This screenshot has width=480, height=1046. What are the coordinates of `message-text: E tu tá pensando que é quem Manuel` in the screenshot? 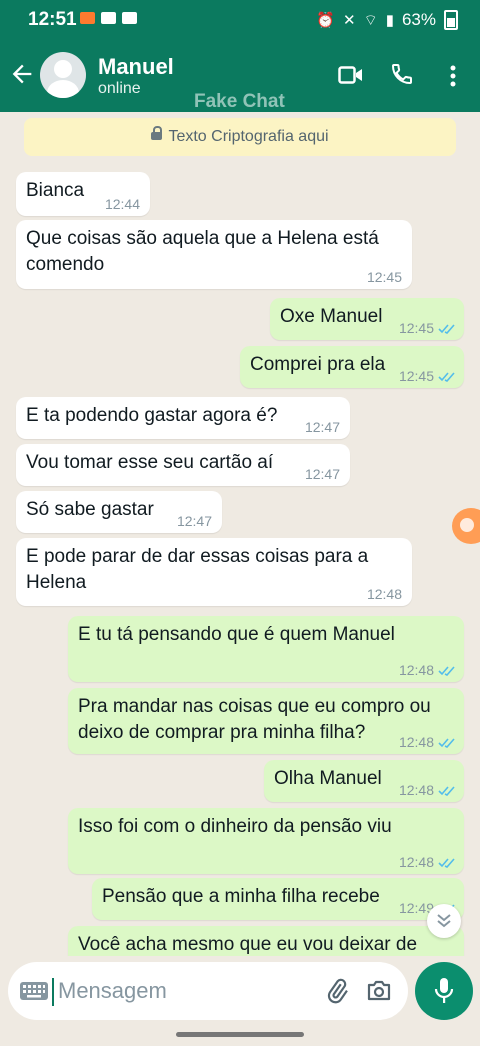 It's located at (236, 634).